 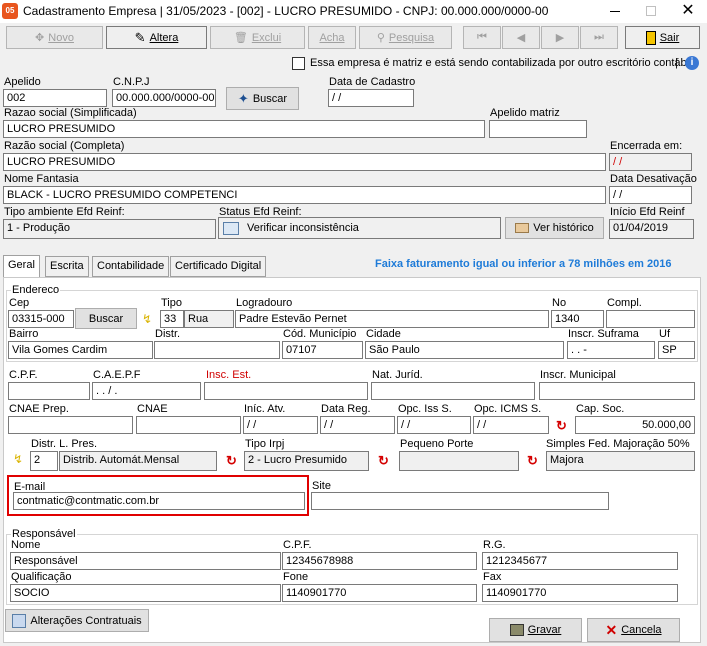 What do you see at coordinates (434, 425) in the screenshot?
I see `opc-iss-field: / /` at bounding box center [434, 425].